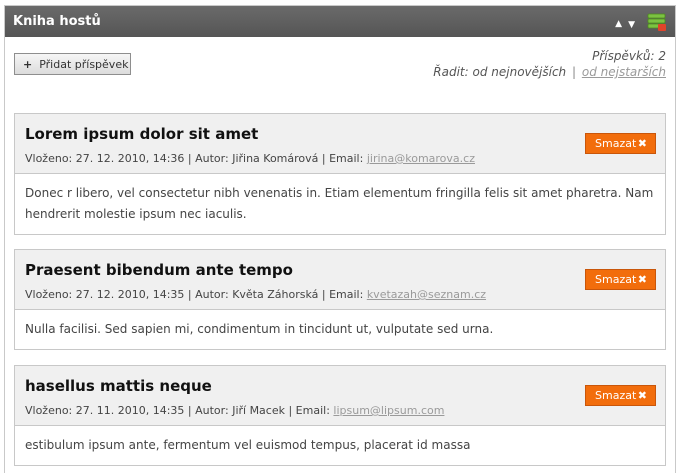 The image size is (680, 473). Describe the element at coordinates (84, 64) in the screenshot. I see `add-post-label: Přidat příspěvek` at that location.